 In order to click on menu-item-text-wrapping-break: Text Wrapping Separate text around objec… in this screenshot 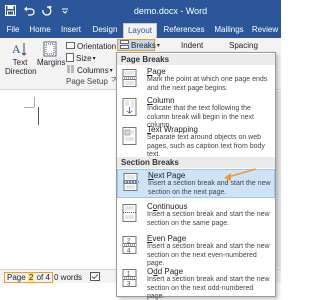, I will do `click(196, 141)`.